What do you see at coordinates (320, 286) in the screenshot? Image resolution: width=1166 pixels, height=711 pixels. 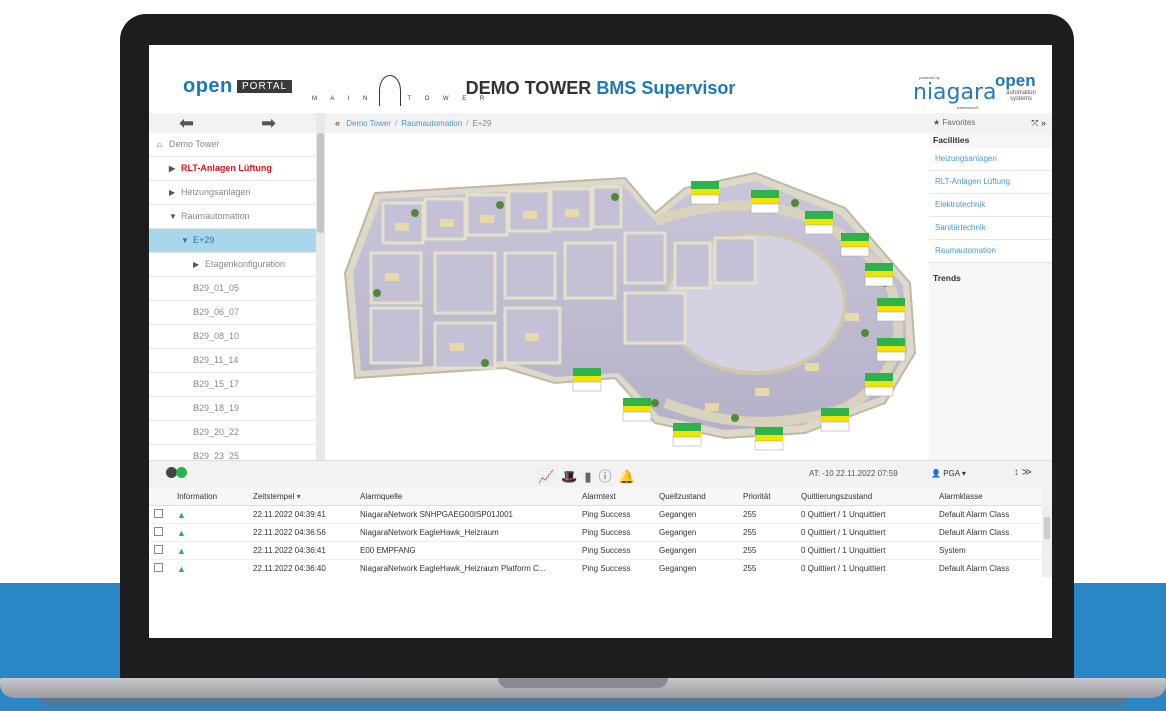 I see `tree-scrollbar` at bounding box center [320, 286].